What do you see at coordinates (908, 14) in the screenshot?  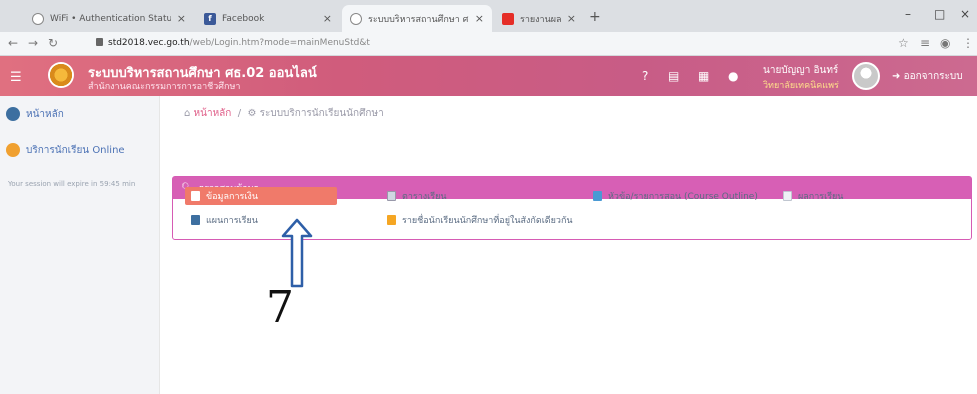 I see `minimize-button: –` at bounding box center [908, 14].